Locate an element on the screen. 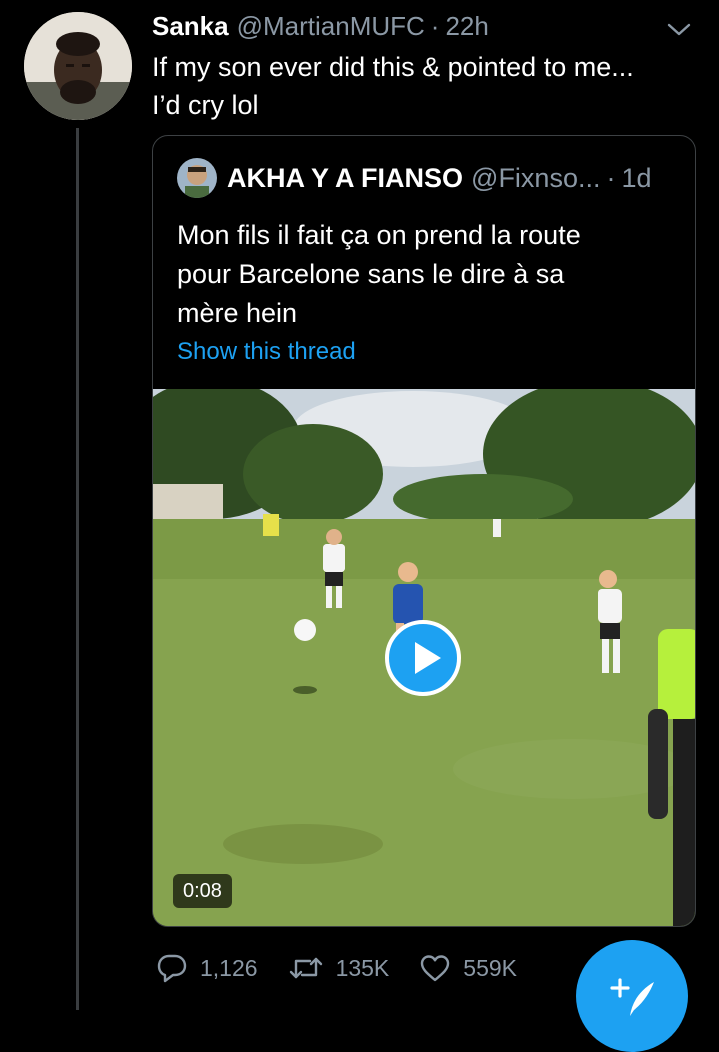 The height and width of the screenshot is (1052, 719). video-duration: 0:08 is located at coordinates (202, 891).